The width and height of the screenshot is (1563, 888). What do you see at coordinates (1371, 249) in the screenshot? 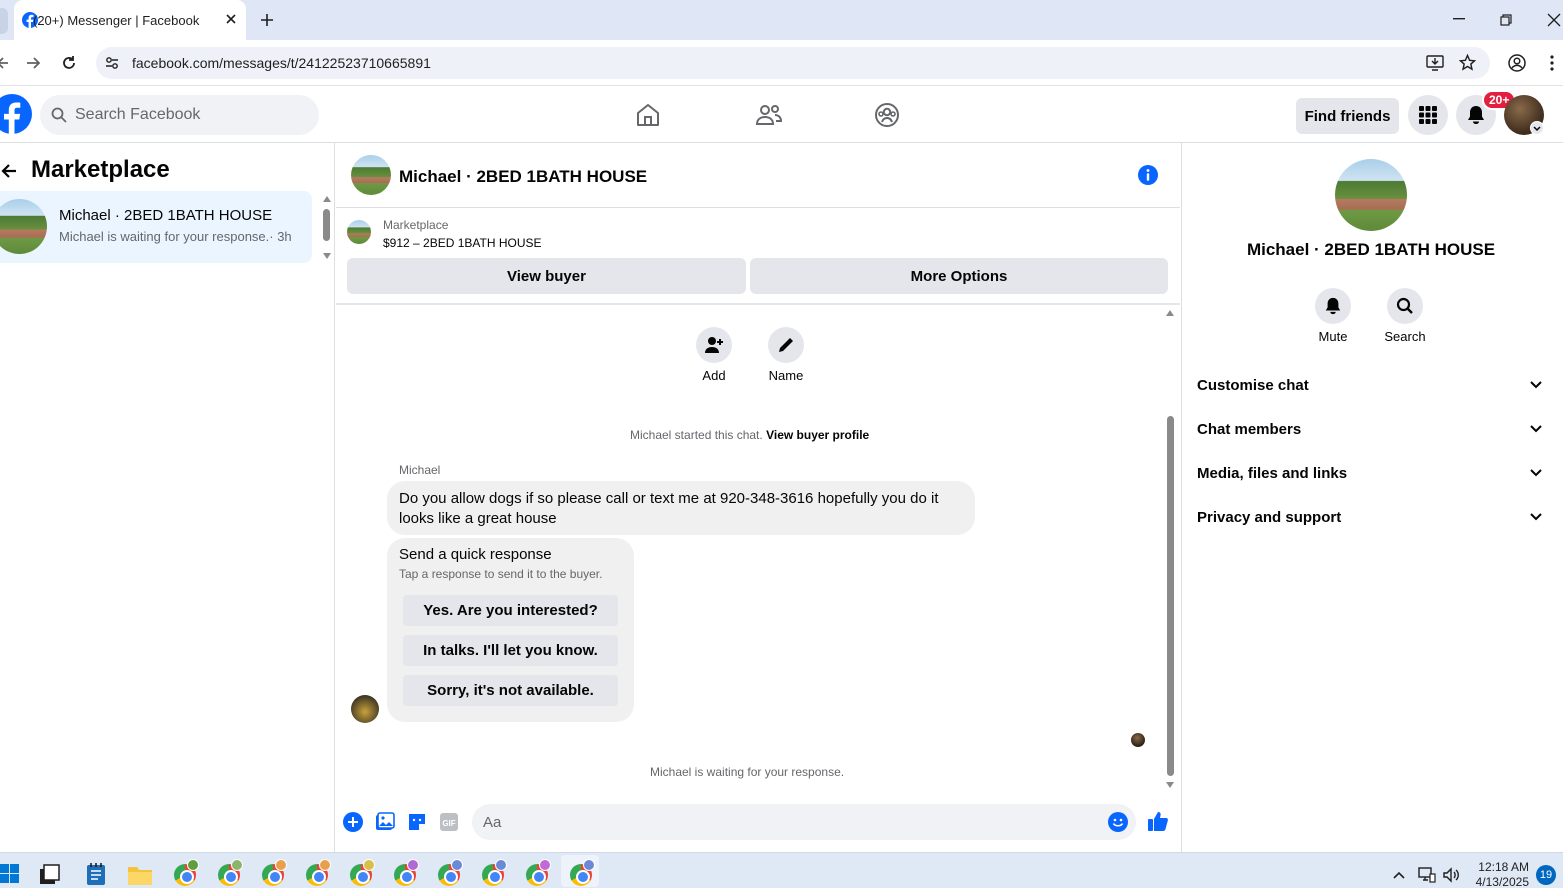
I see `details-name: Michael · 2BED 1BATH HOUSE` at bounding box center [1371, 249].